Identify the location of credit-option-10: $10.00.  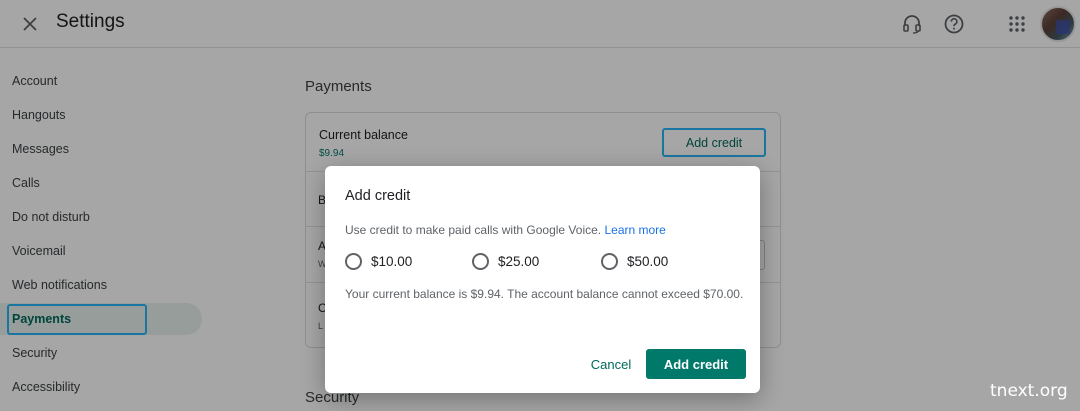
(378, 261).